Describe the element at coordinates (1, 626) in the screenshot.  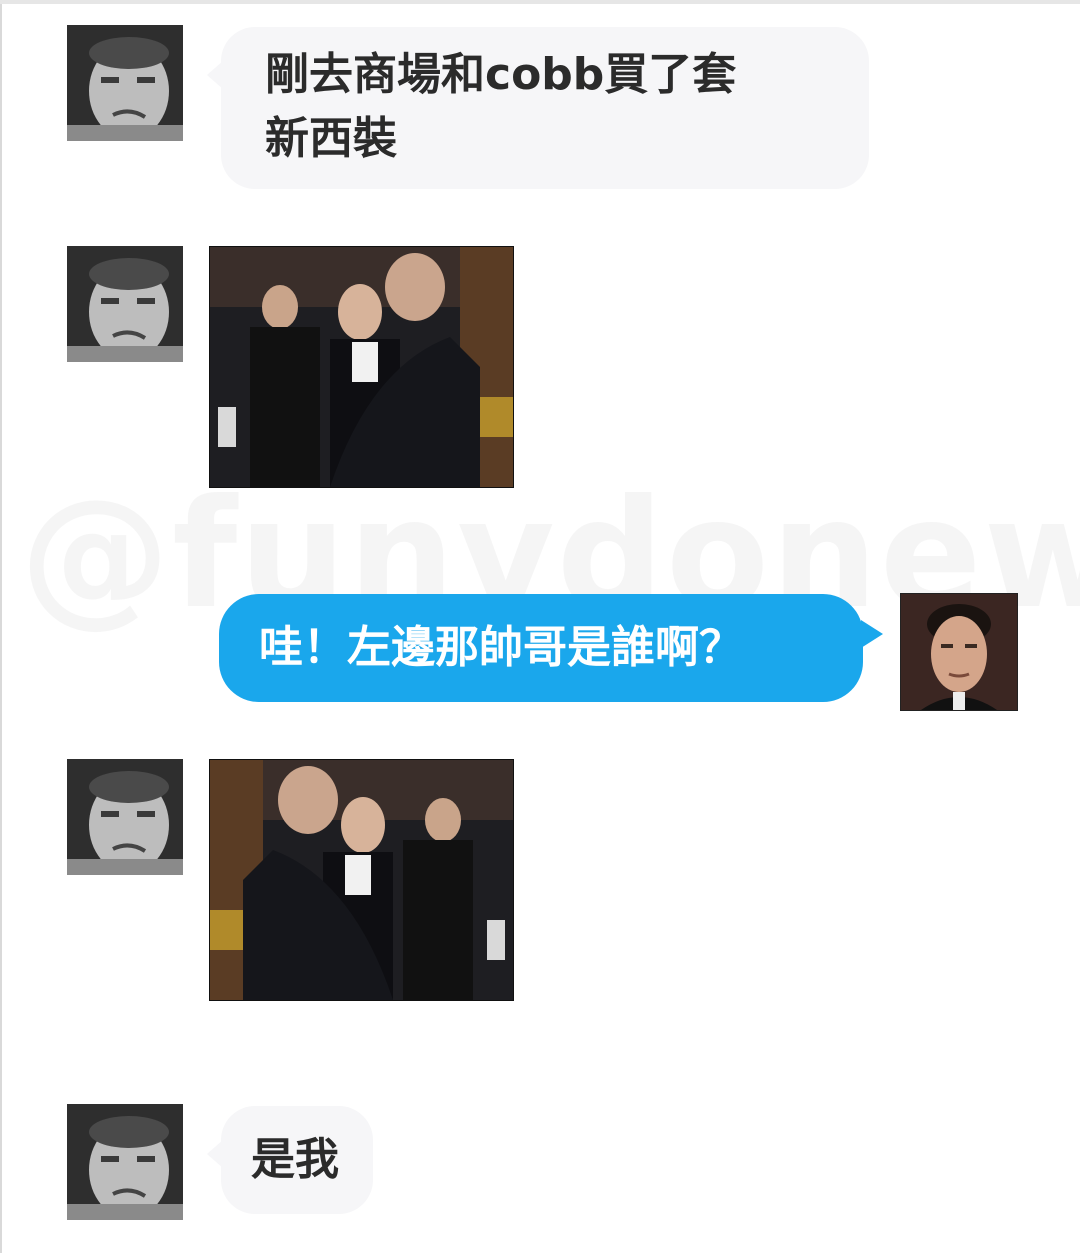
I see `frame-border-left` at that location.